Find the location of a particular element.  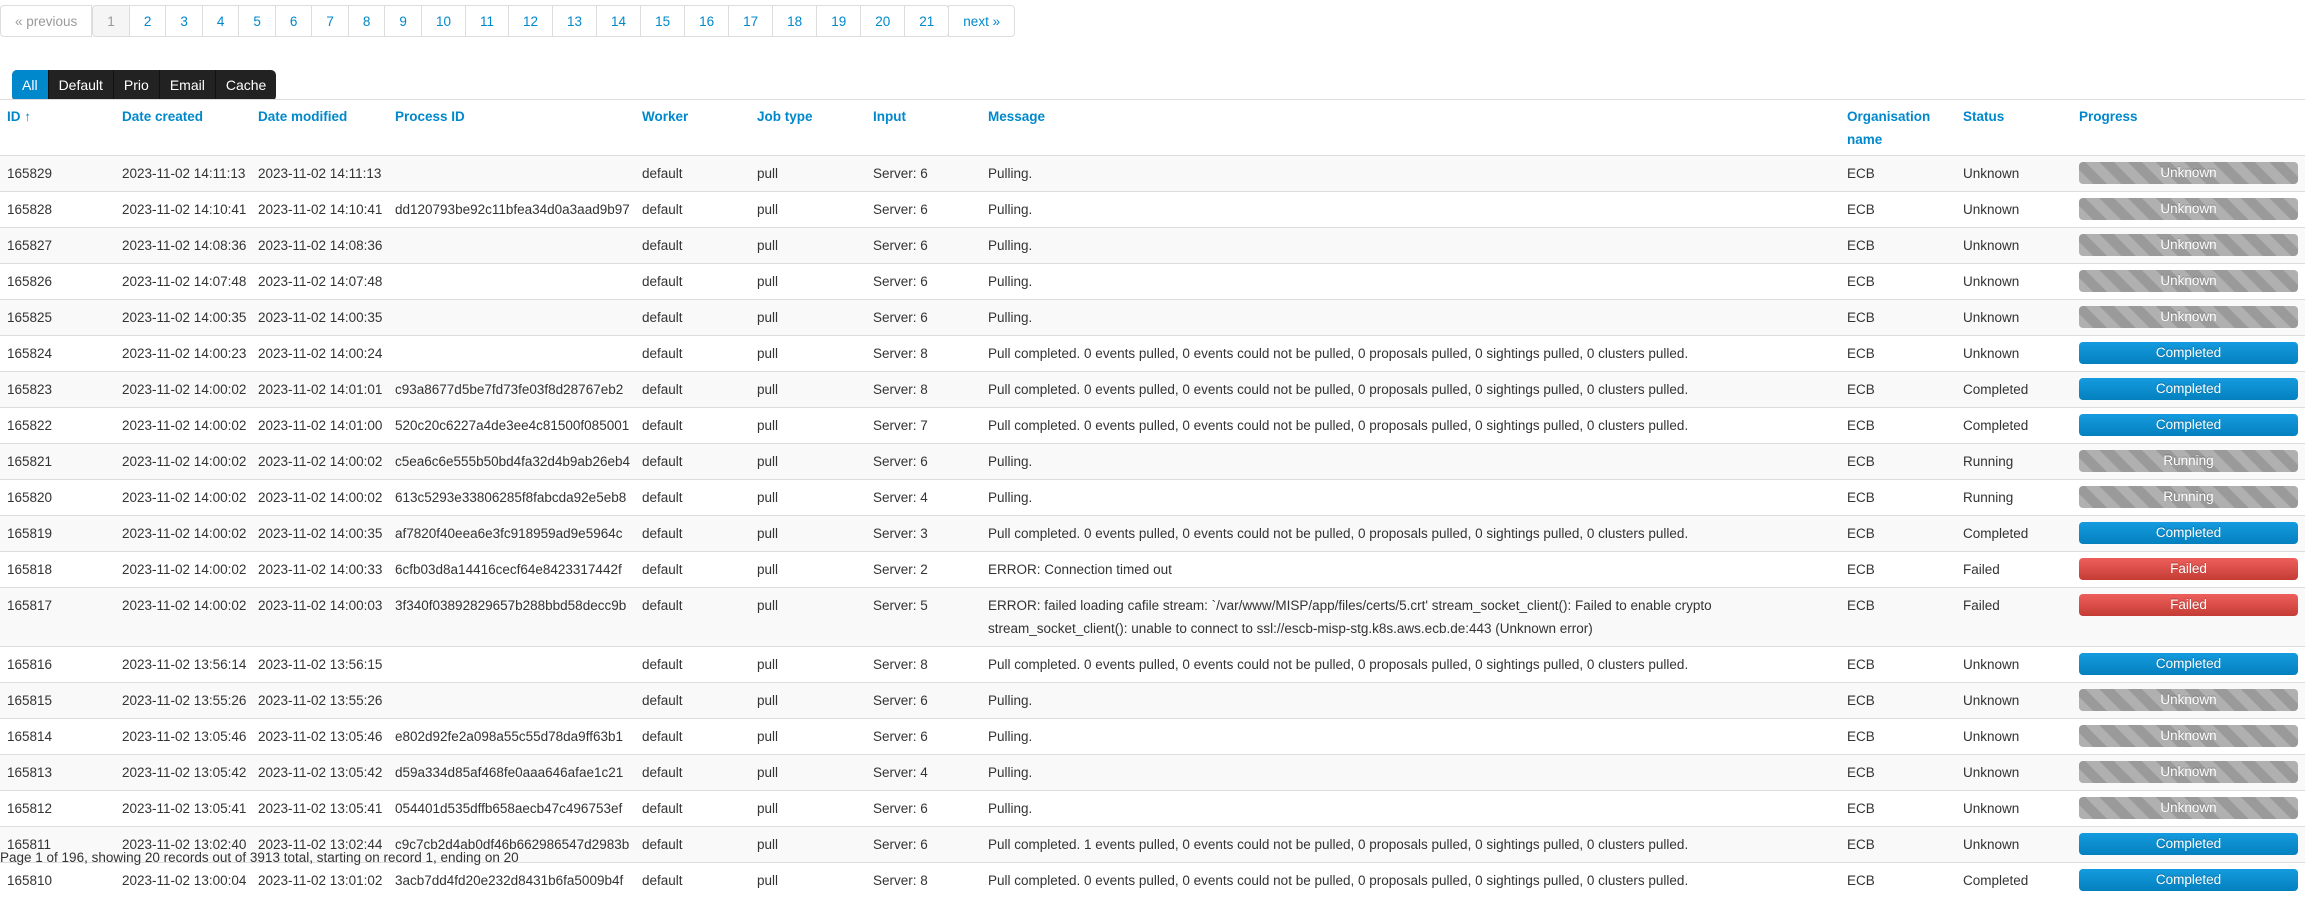

pagination-page: 16 is located at coordinates (706, 21).